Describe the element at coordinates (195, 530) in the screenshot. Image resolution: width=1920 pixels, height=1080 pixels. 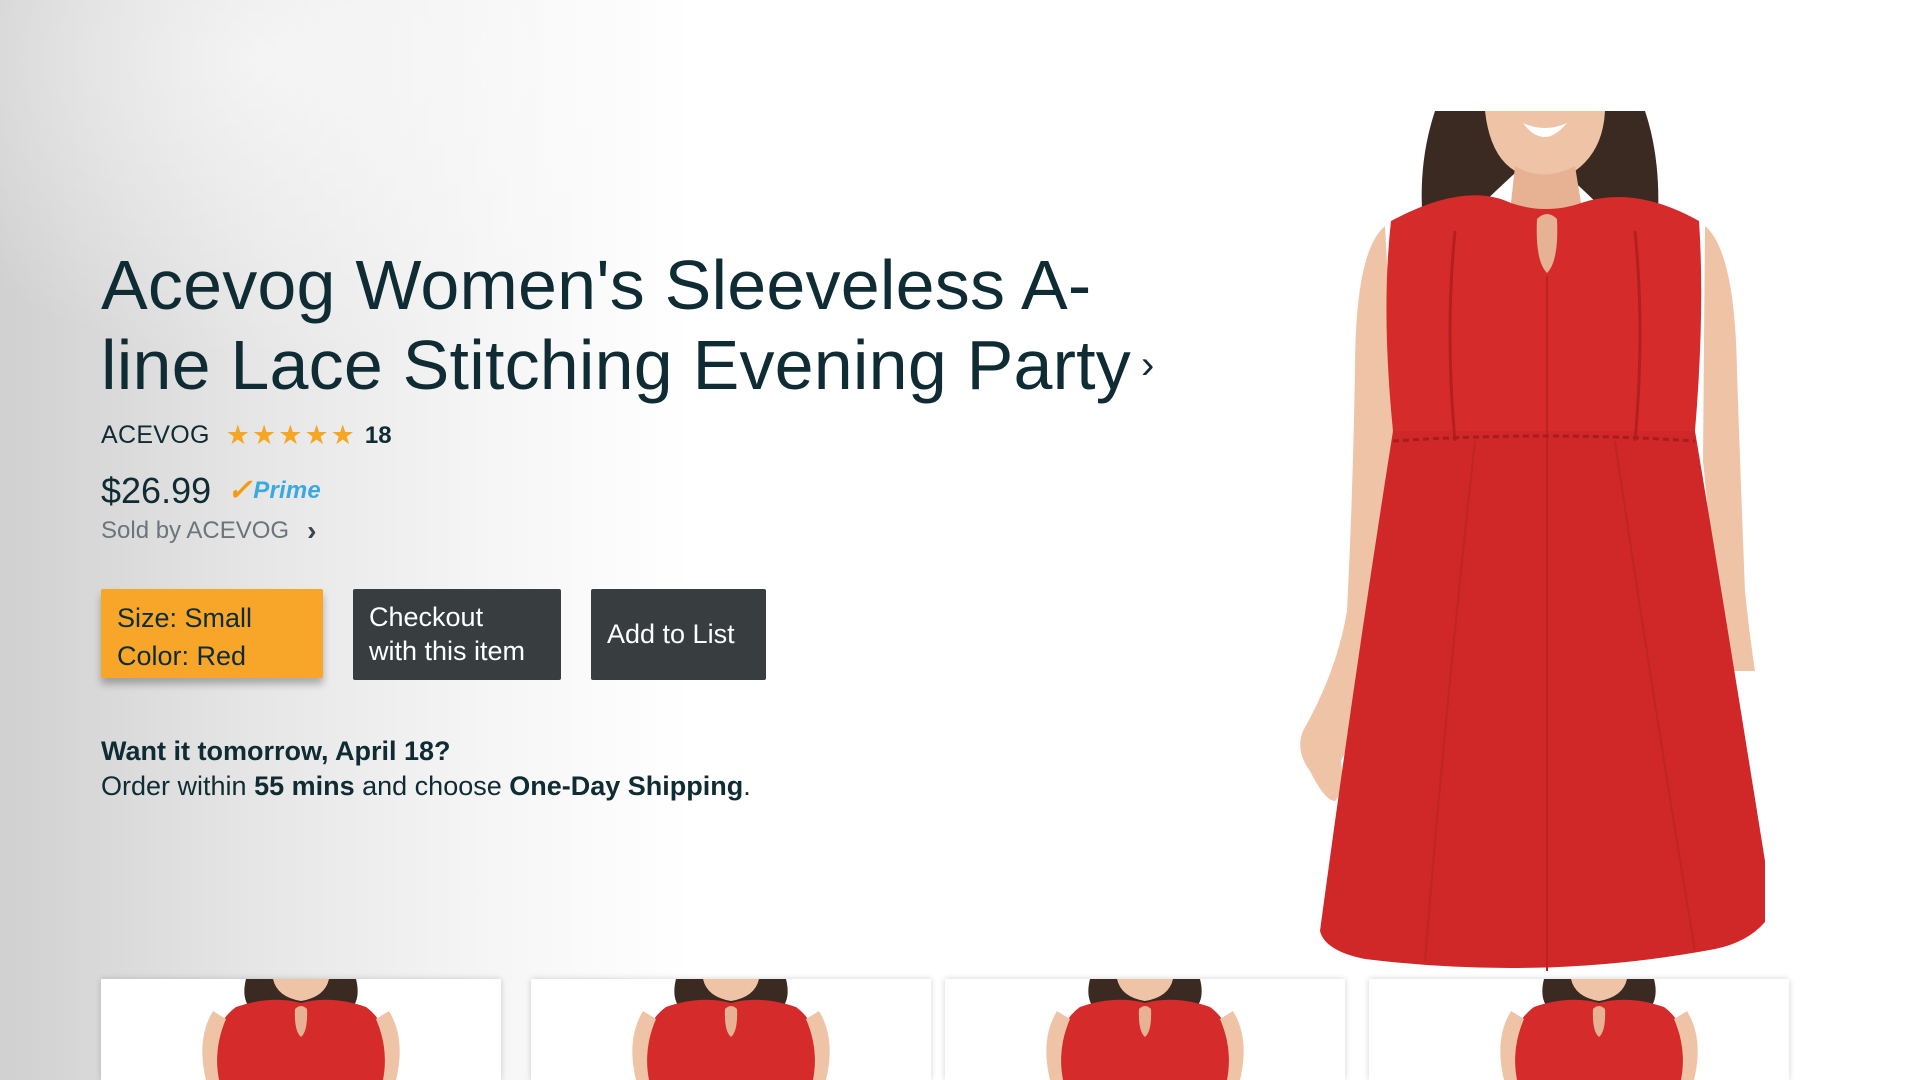
I see `sold-by-text: Sold by ACEVOG` at that location.